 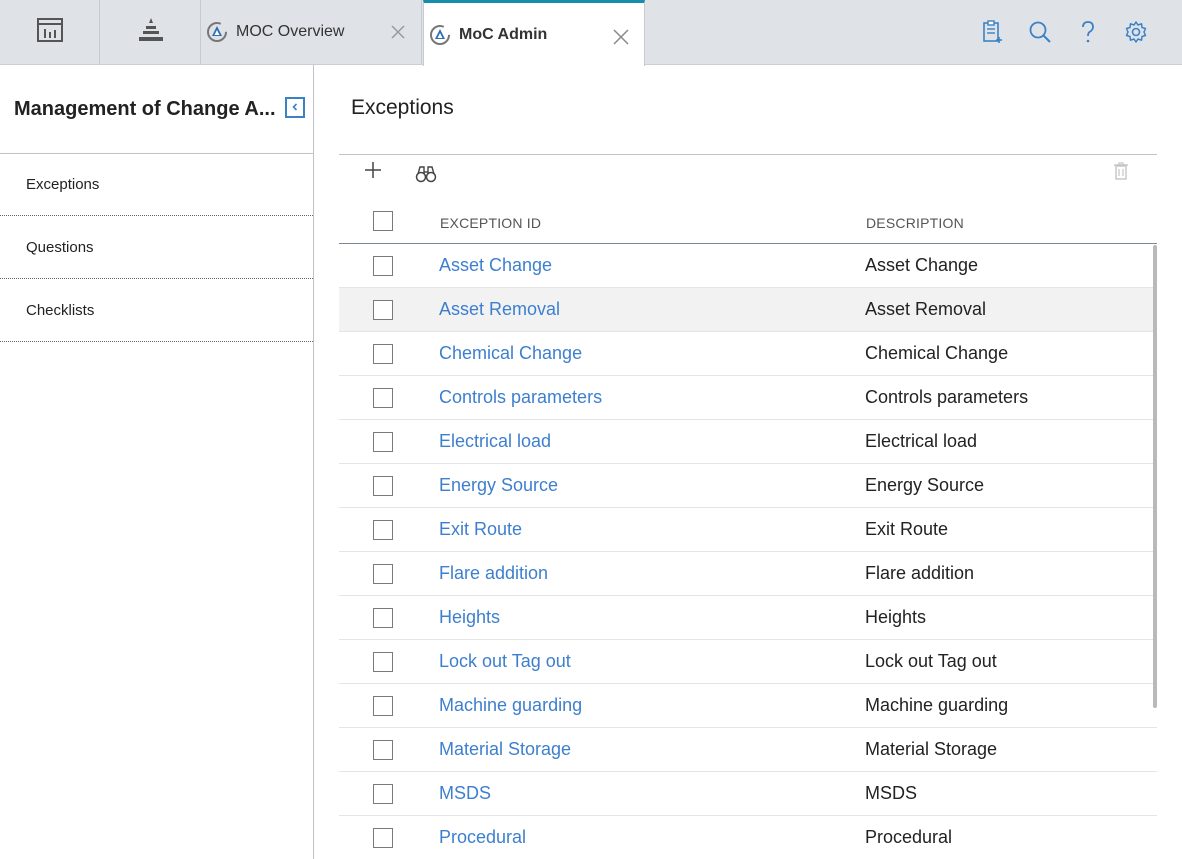 I want to click on select-all-checkbox, so click(x=383, y=221).